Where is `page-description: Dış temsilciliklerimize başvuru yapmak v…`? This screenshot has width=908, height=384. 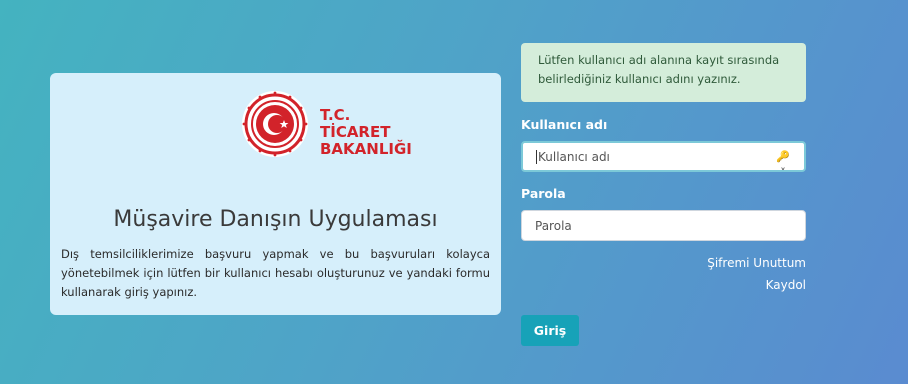 page-description: Dış temsilciliklerimize başvuru yapmak v… is located at coordinates (275, 273).